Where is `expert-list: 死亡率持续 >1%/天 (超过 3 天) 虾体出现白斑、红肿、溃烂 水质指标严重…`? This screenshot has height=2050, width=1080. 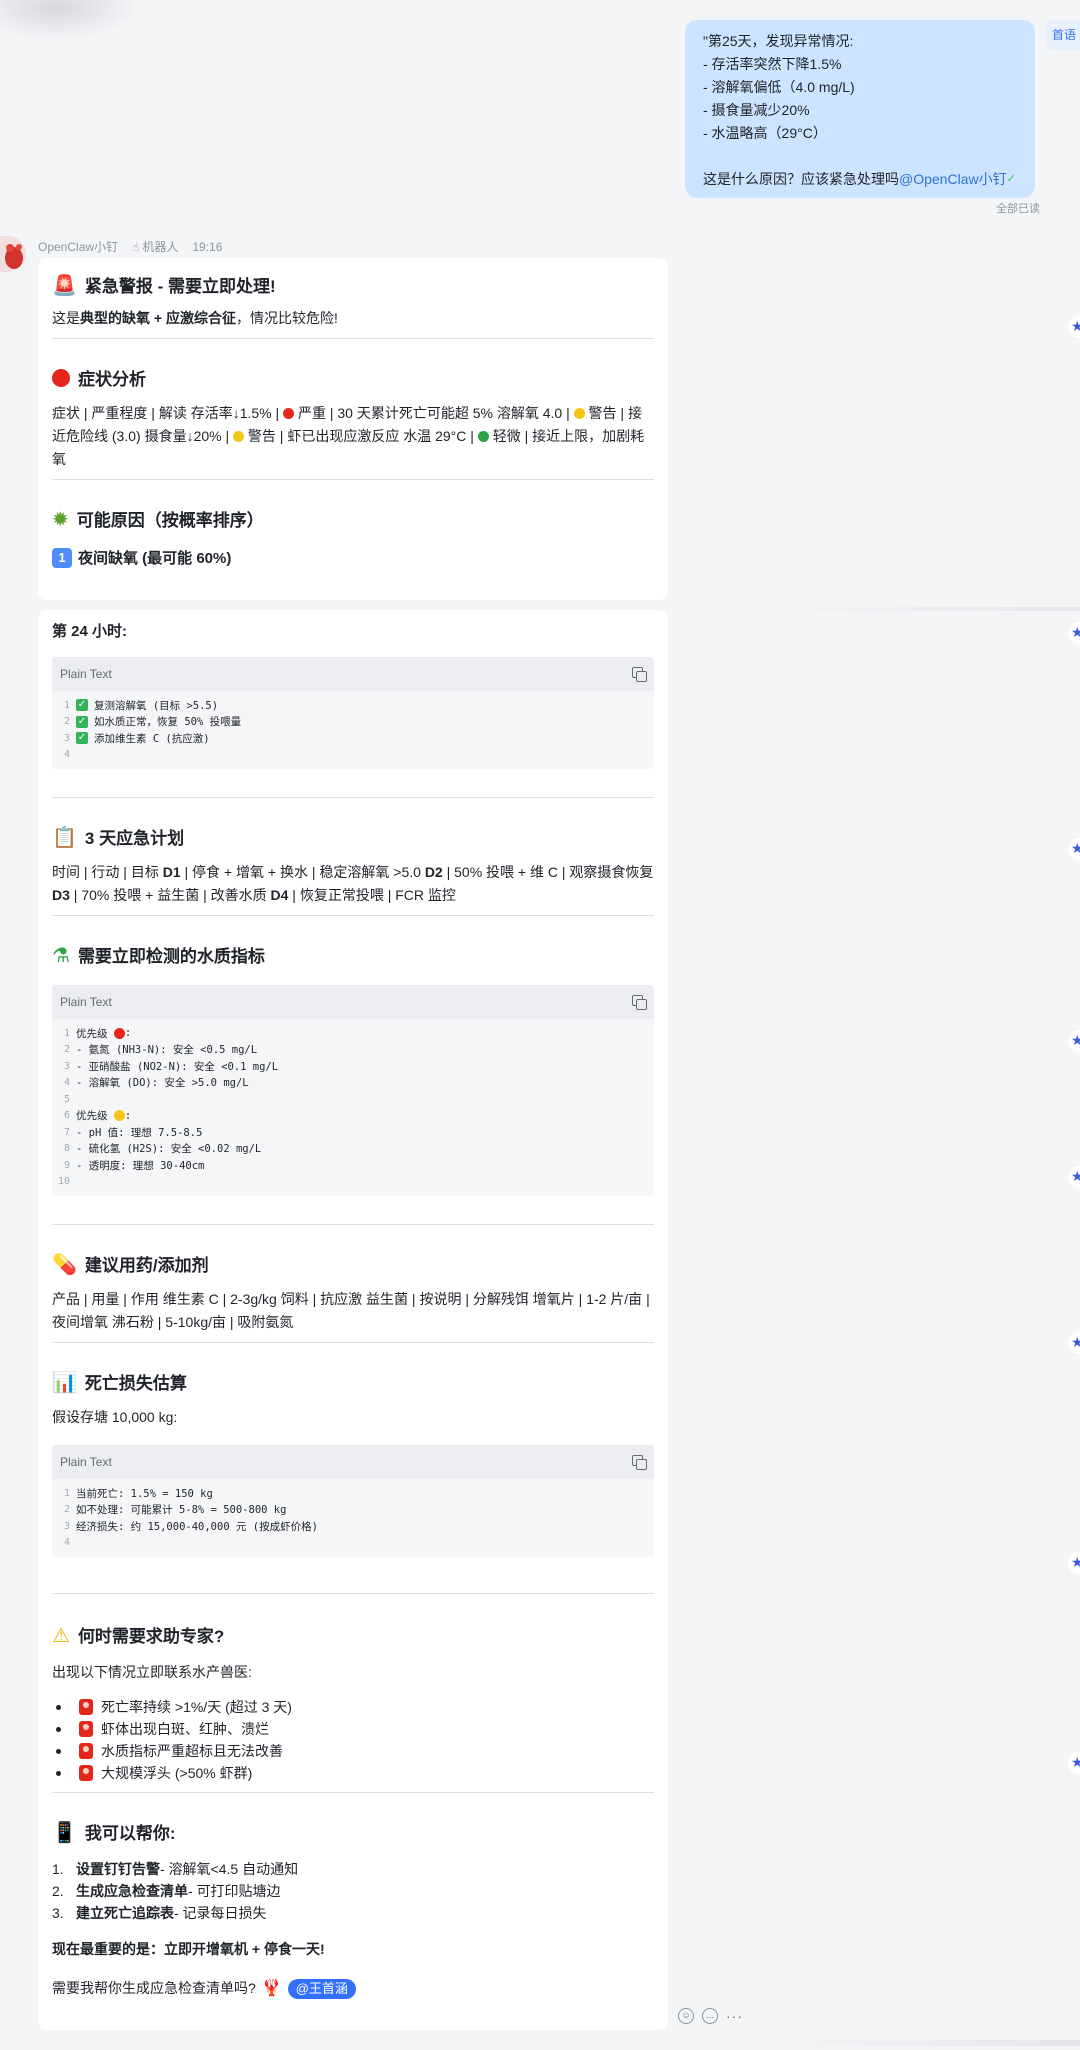 expert-list: 死亡率持续 >1%/天 (超过 3 天) 虾体出现白斑、红肿、溃烂 水质指标严重… is located at coordinates (353, 1740).